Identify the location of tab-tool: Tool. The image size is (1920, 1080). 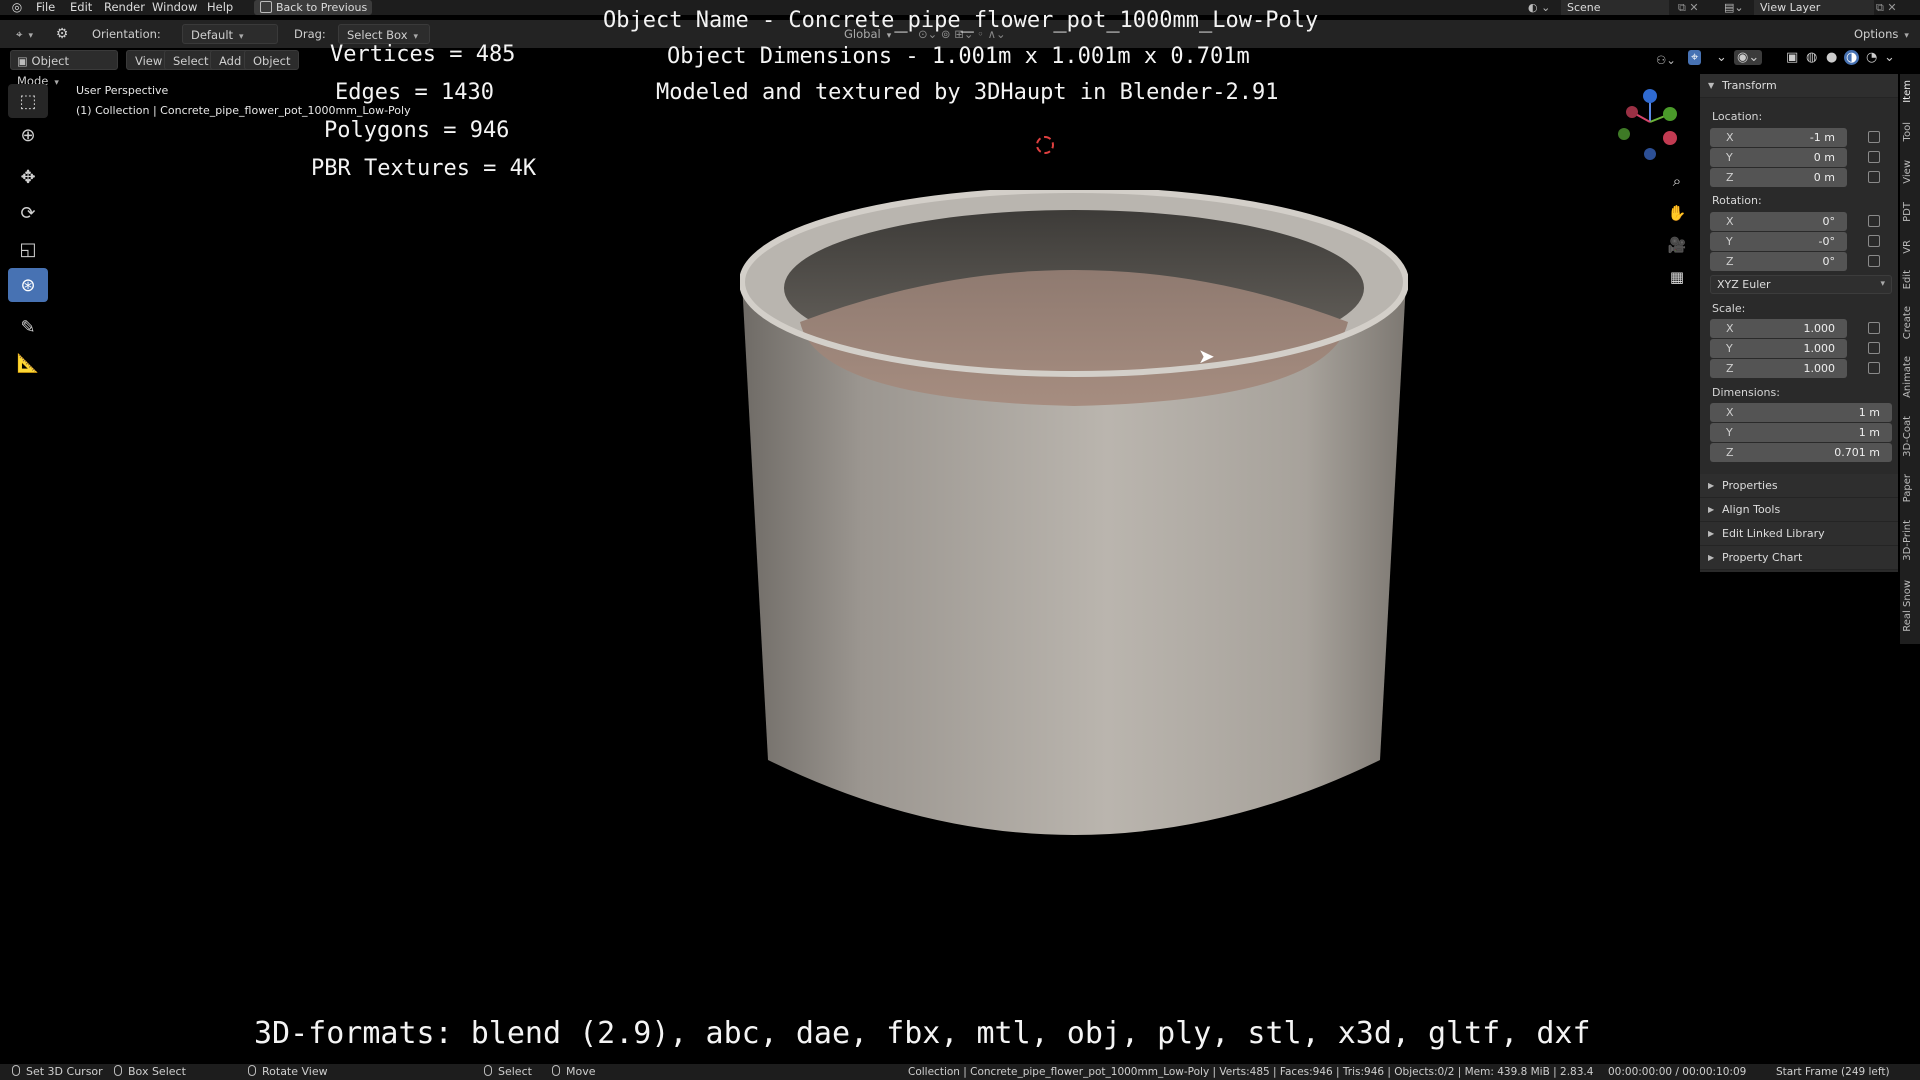
(1910, 131).